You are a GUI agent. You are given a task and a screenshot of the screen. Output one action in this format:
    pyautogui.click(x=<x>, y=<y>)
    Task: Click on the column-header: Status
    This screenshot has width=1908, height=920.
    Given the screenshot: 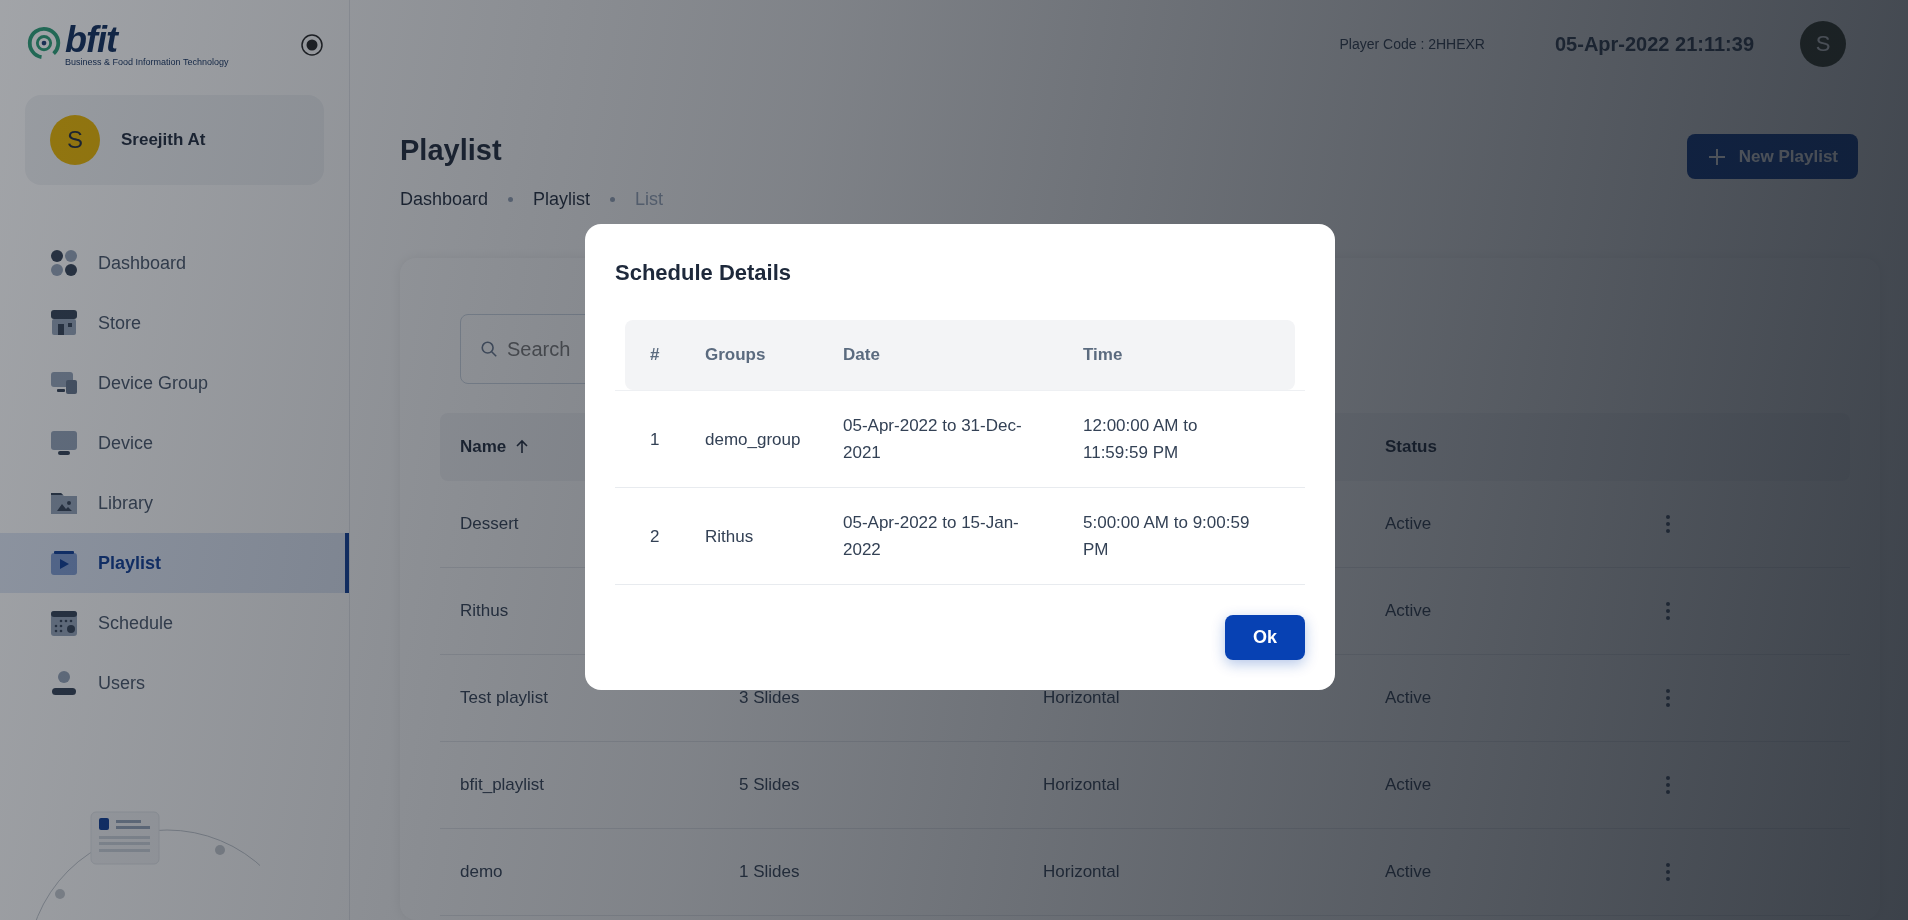 What is the action you would take?
    pyautogui.click(x=1411, y=446)
    